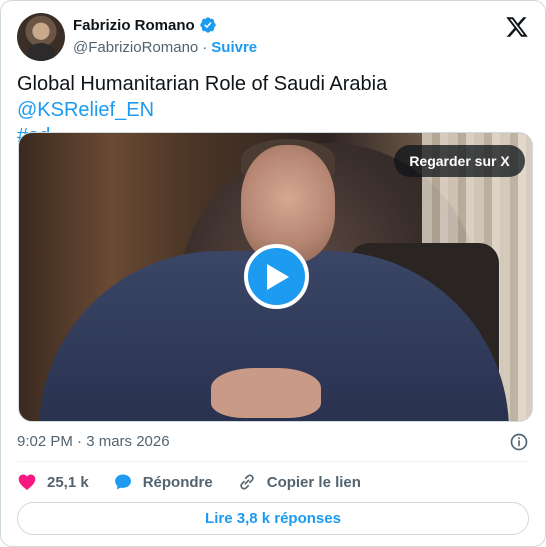  Describe the element at coordinates (273, 518) in the screenshot. I see `read-replies-button: Lire 3,8 k réponses` at that location.